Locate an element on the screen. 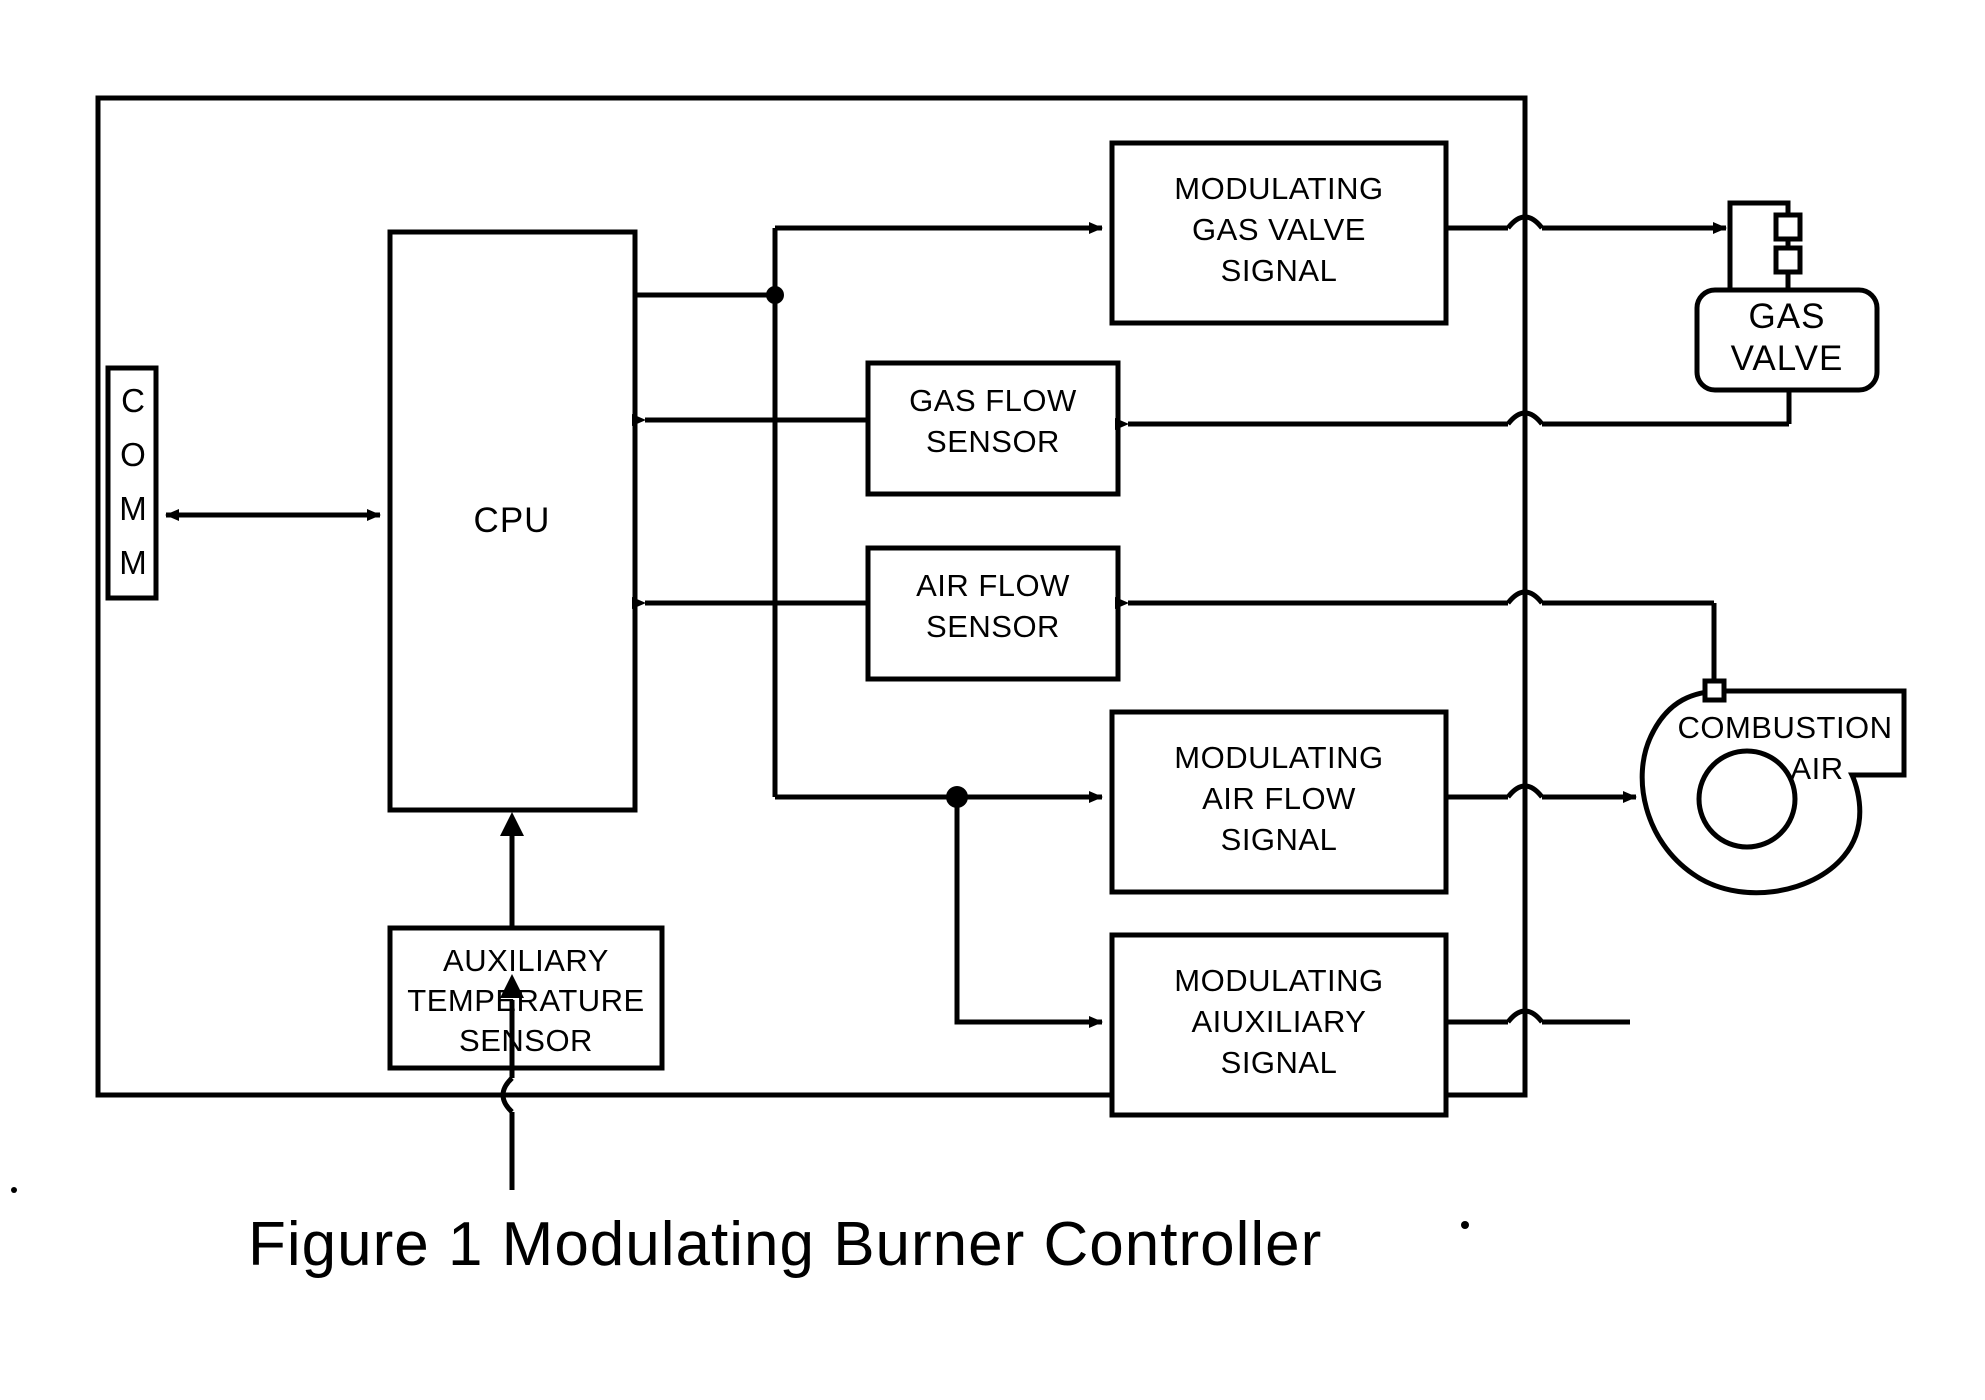  ca-line-1: COMBUSTION is located at coordinates (1784, 727).